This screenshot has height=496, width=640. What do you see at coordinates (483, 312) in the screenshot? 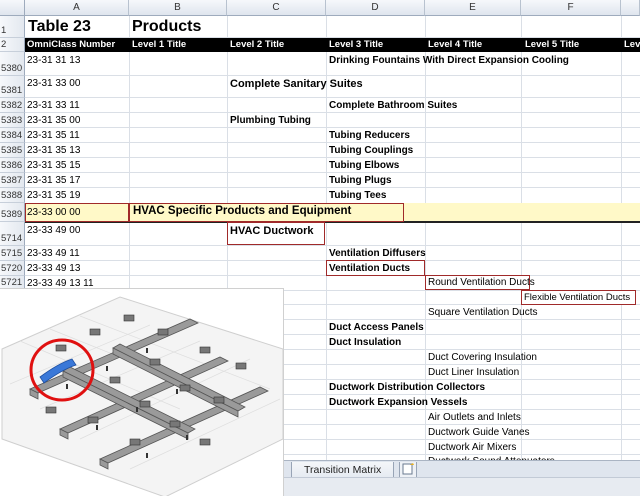
I see `cell-level4-title: Square Ventilation Ducts` at bounding box center [483, 312].